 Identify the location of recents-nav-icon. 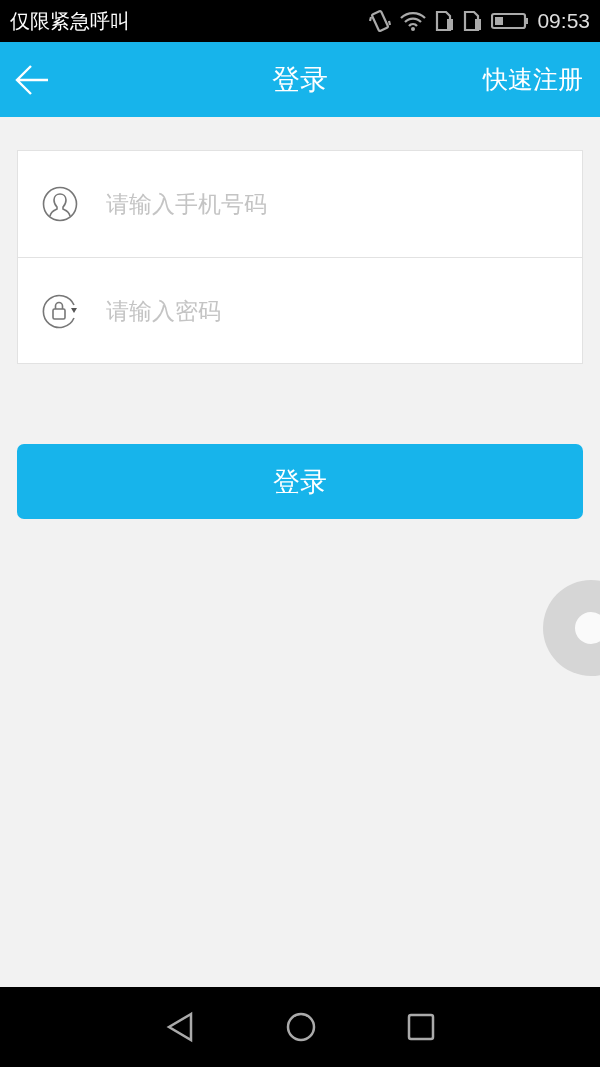
(421, 1027).